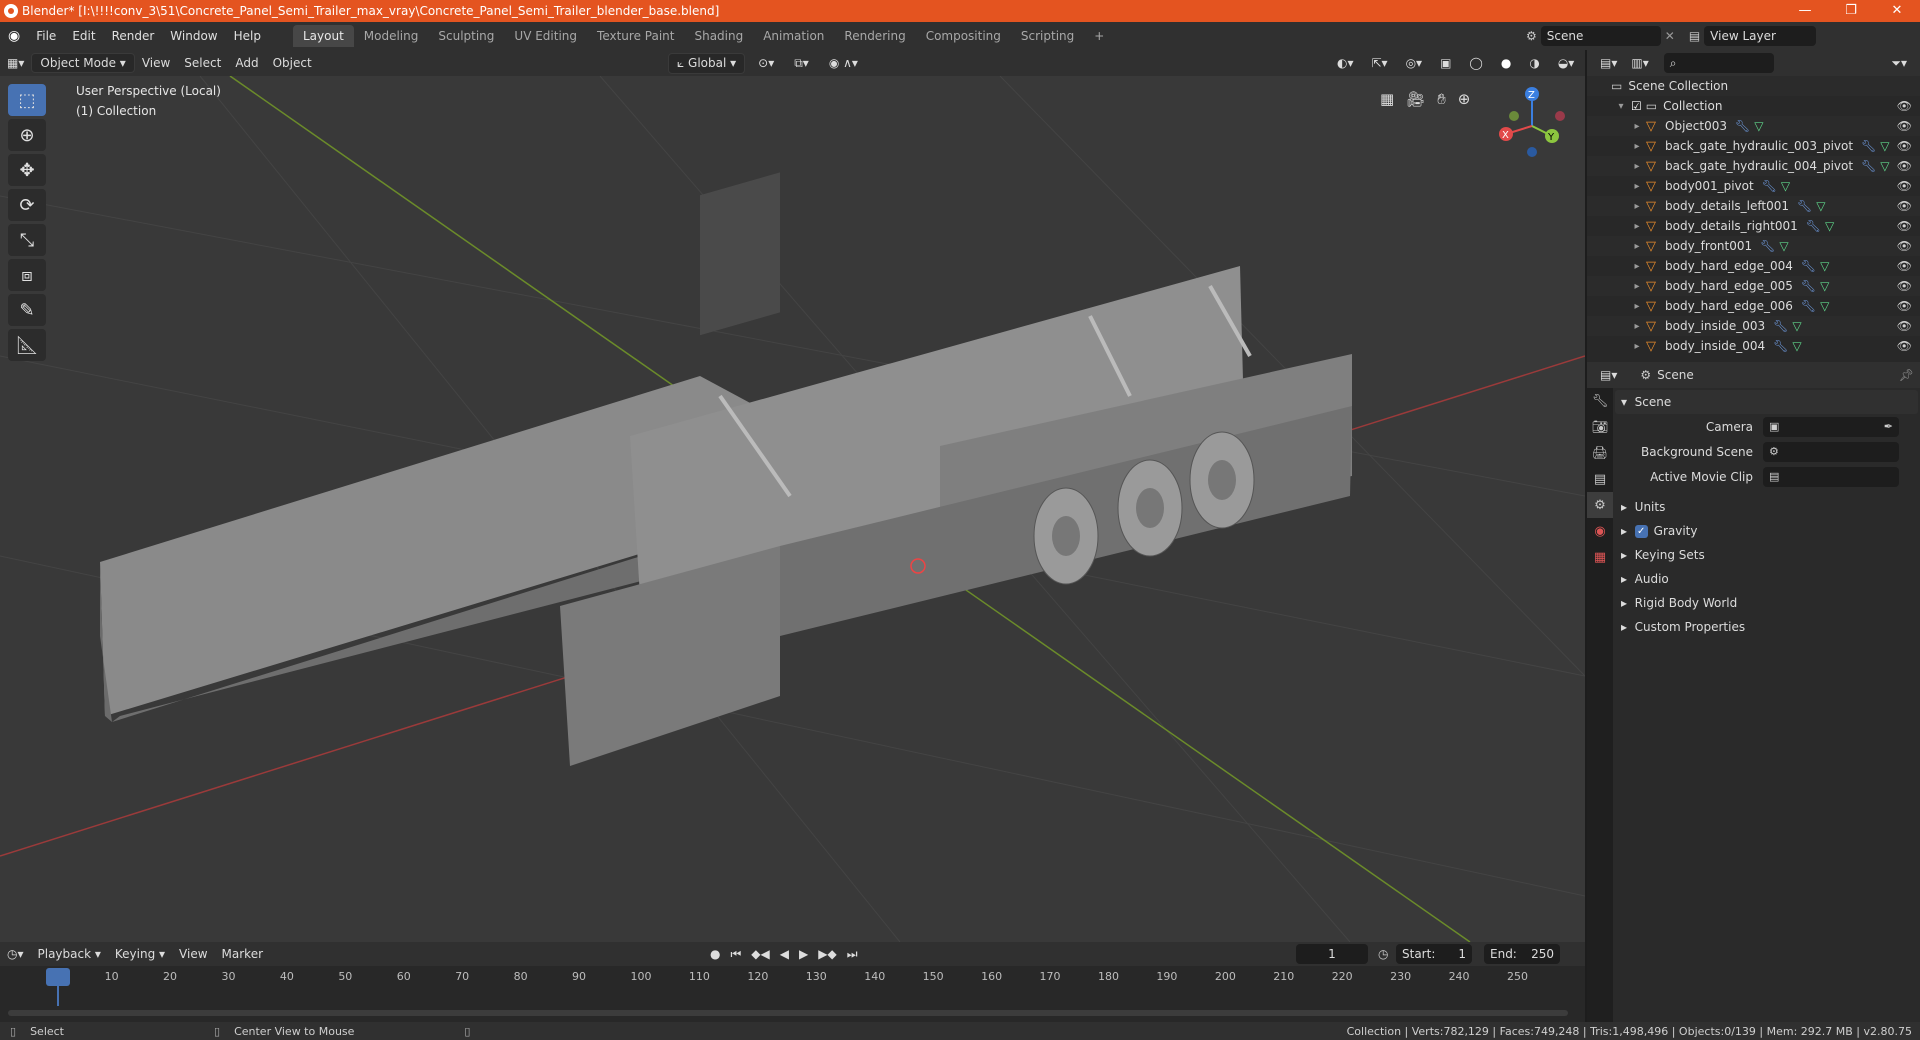  Describe the element at coordinates (827, 954) in the screenshot. I see `next-keyframe-icon: ▶◆` at that location.